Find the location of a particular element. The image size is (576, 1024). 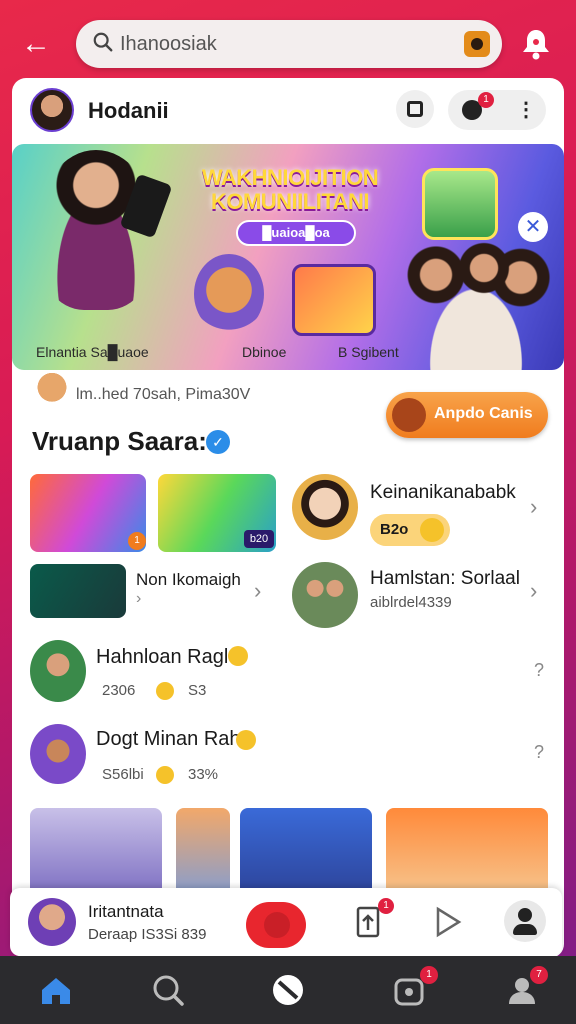

item-sub-4: 2306 is located at coordinates (119, 690).